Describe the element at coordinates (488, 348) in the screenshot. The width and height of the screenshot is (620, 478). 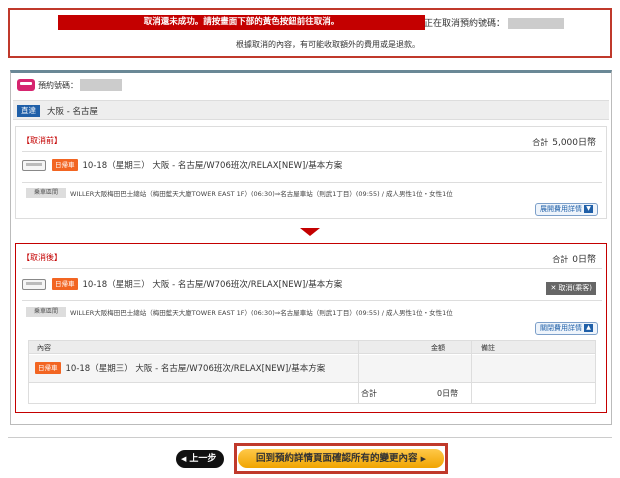
I see `col-note: 備註` at that location.